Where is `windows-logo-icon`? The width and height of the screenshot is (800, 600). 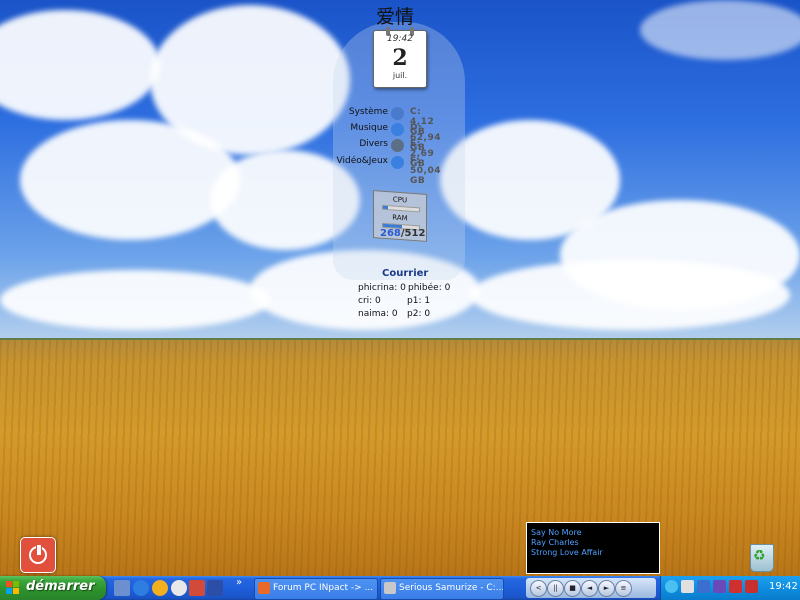 windows-logo-icon is located at coordinates (13, 588).